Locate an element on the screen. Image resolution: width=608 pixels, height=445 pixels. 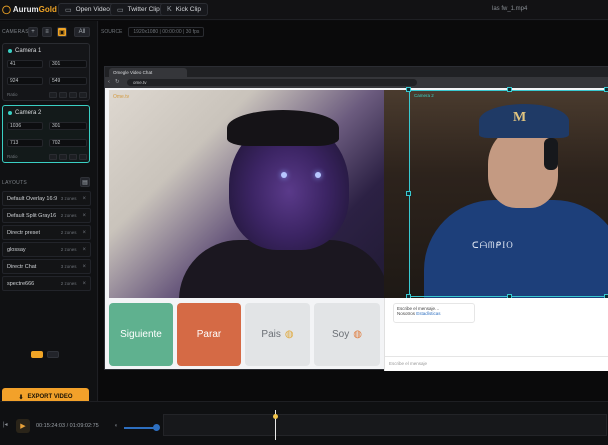
layouts-heading: LAYOUTS is located at coordinates (15, 183).